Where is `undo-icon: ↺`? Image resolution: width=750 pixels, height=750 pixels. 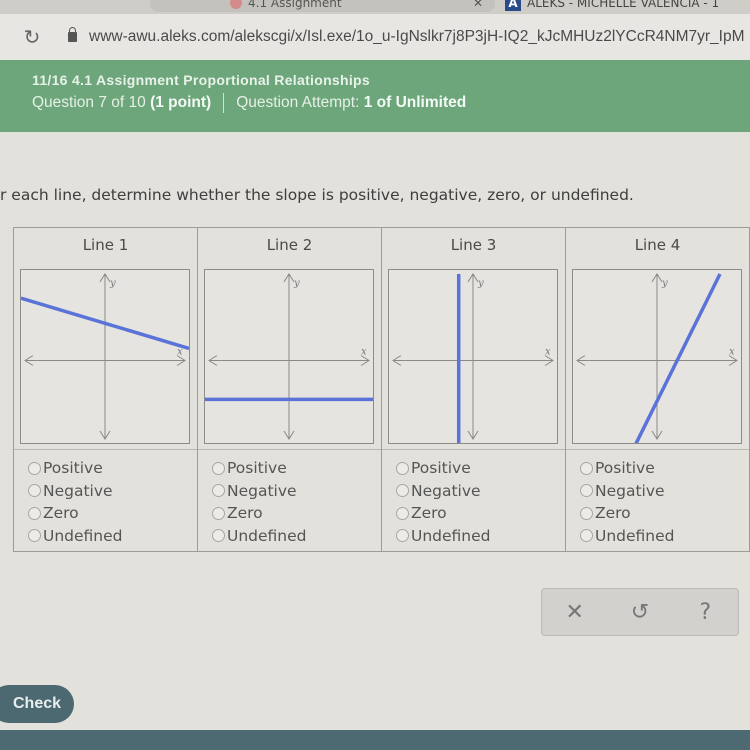
undo-icon: ↺ is located at coordinates (640, 612).